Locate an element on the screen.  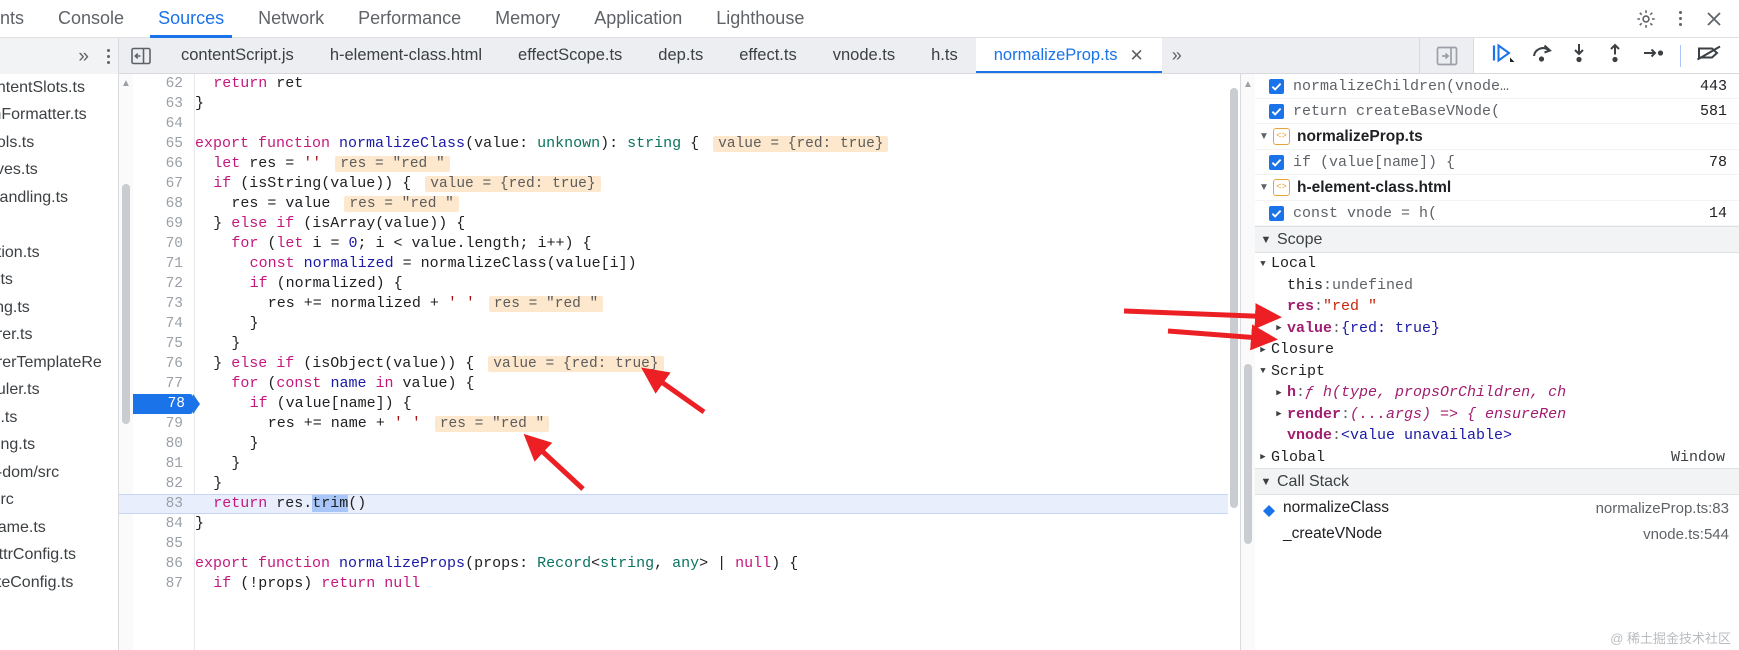
panel-tab-console: Console is located at coordinates (91, 19).